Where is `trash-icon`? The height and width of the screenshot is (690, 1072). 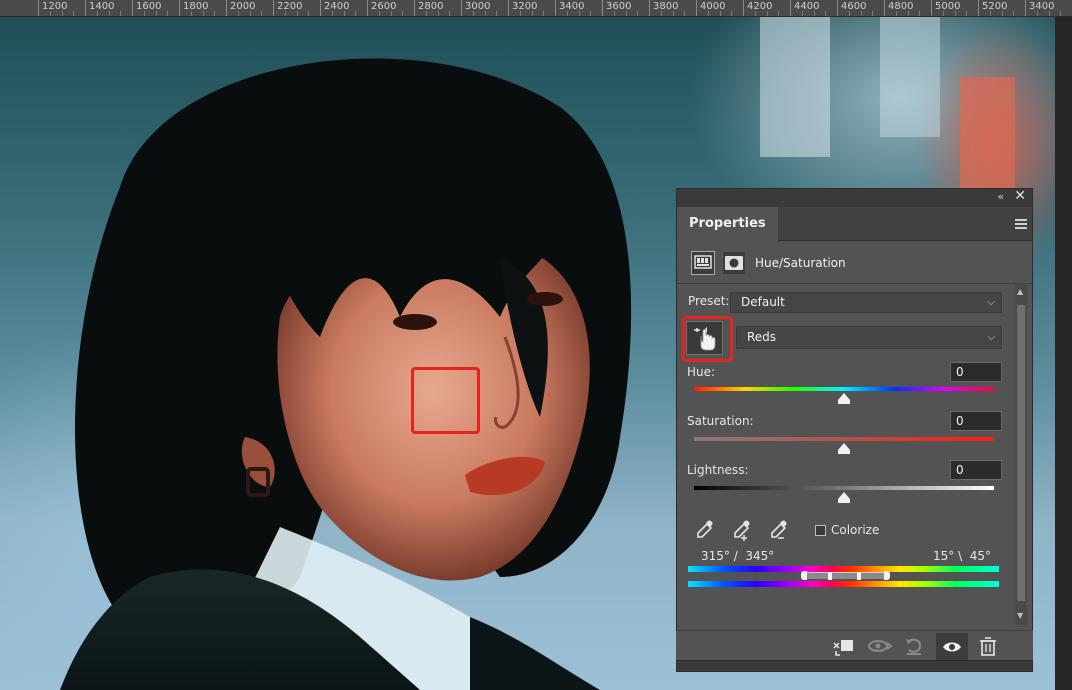
trash-icon is located at coordinates (988, 646).